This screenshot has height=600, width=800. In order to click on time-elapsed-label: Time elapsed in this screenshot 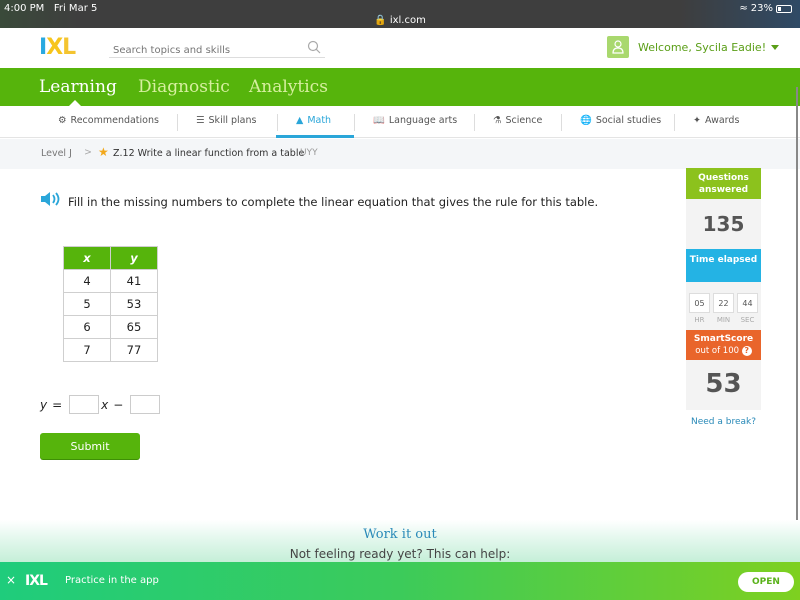, I will do `click(723, 265)`.